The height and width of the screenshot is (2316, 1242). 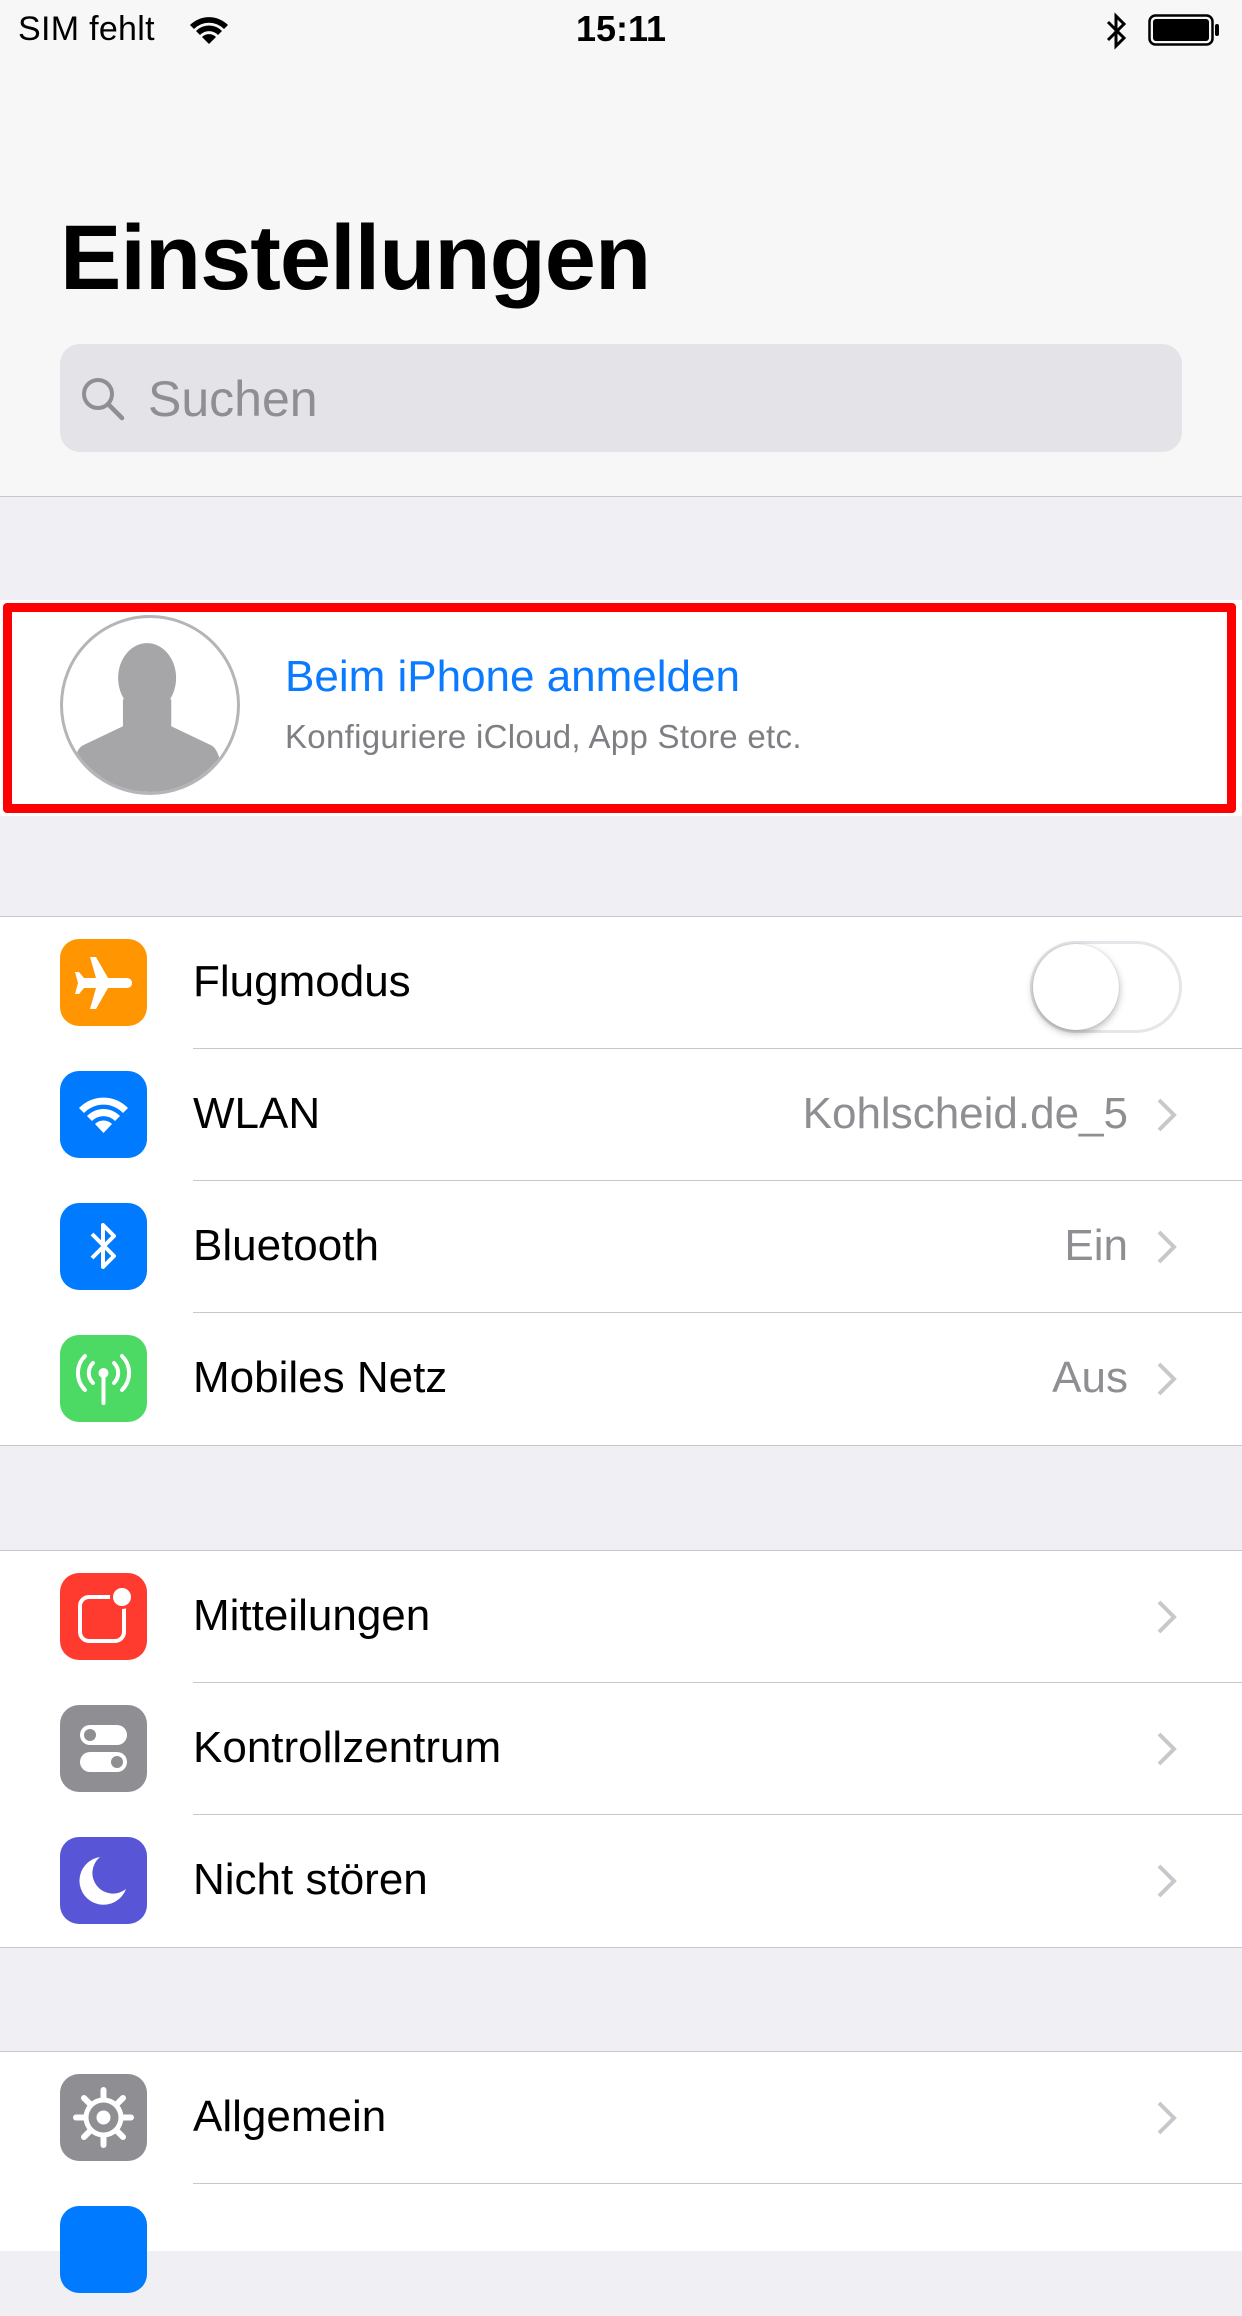 I want to click on page-title: Einstellungen, so click(x=355, y=258).